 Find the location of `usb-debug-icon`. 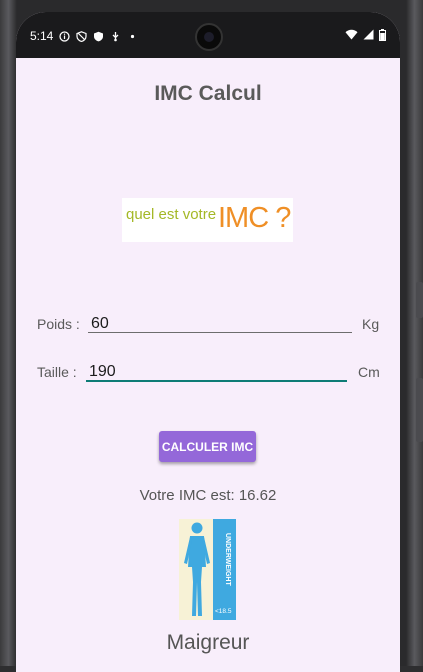

usb-debug-icon is located at coordinates (115, 36).